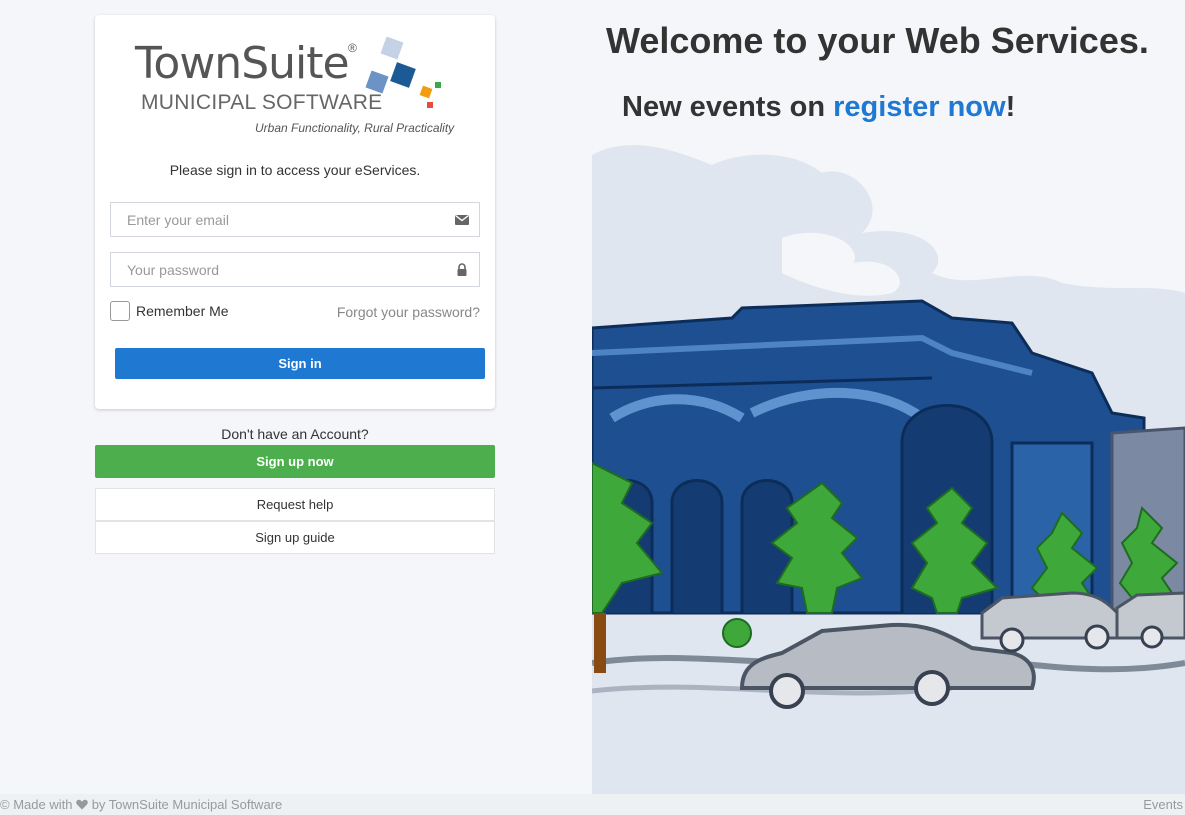 The height and width of the screenshot is (815, 1185). I want to click on logo-subtitle: MUNICIPAL SOFTWARE, so click(262, 102).